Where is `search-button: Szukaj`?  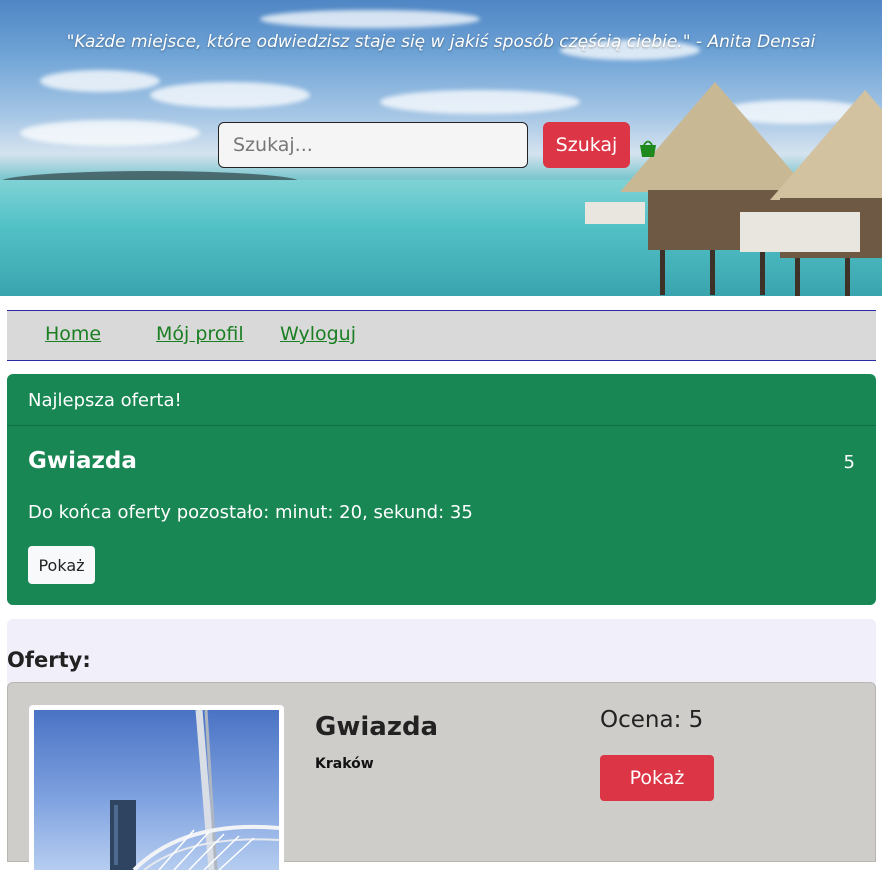 search-button: Szukaj is located at coordinates (586, 145).